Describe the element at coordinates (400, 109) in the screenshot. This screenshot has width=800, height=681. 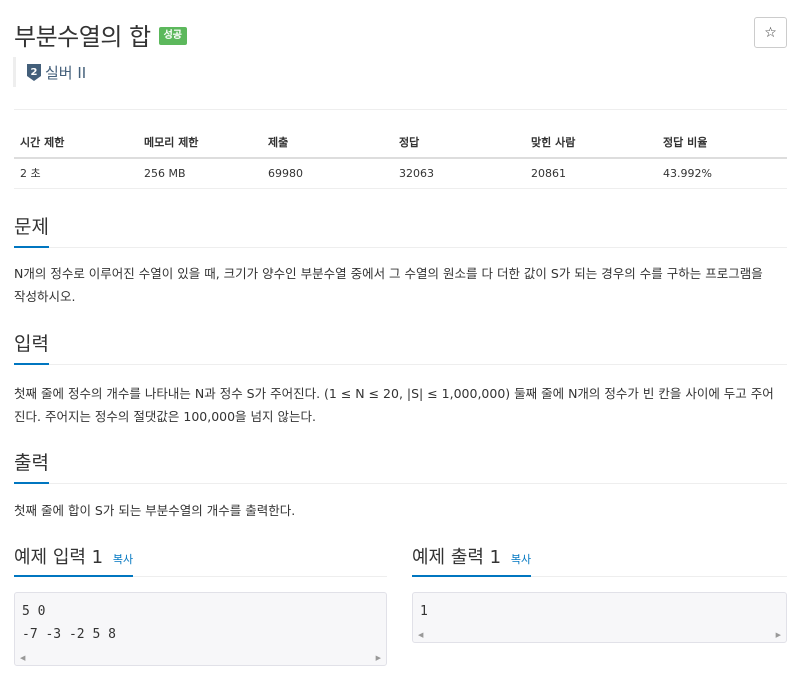
I see `divider` at that location.